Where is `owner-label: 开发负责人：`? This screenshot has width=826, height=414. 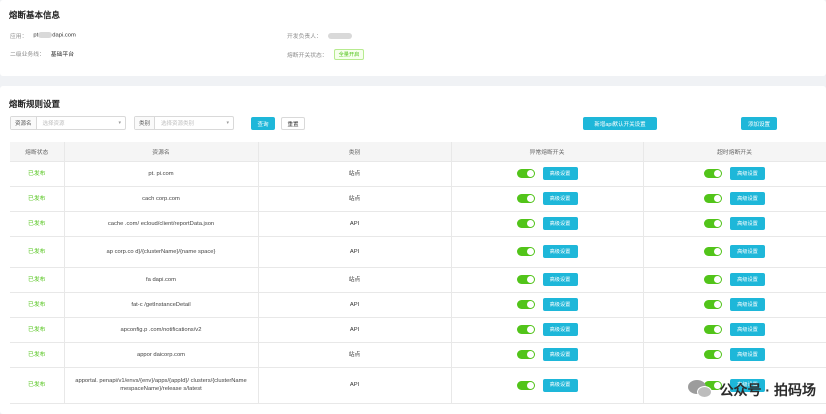 owner-label: 开发负责人： is located at coordinates (304, 37).